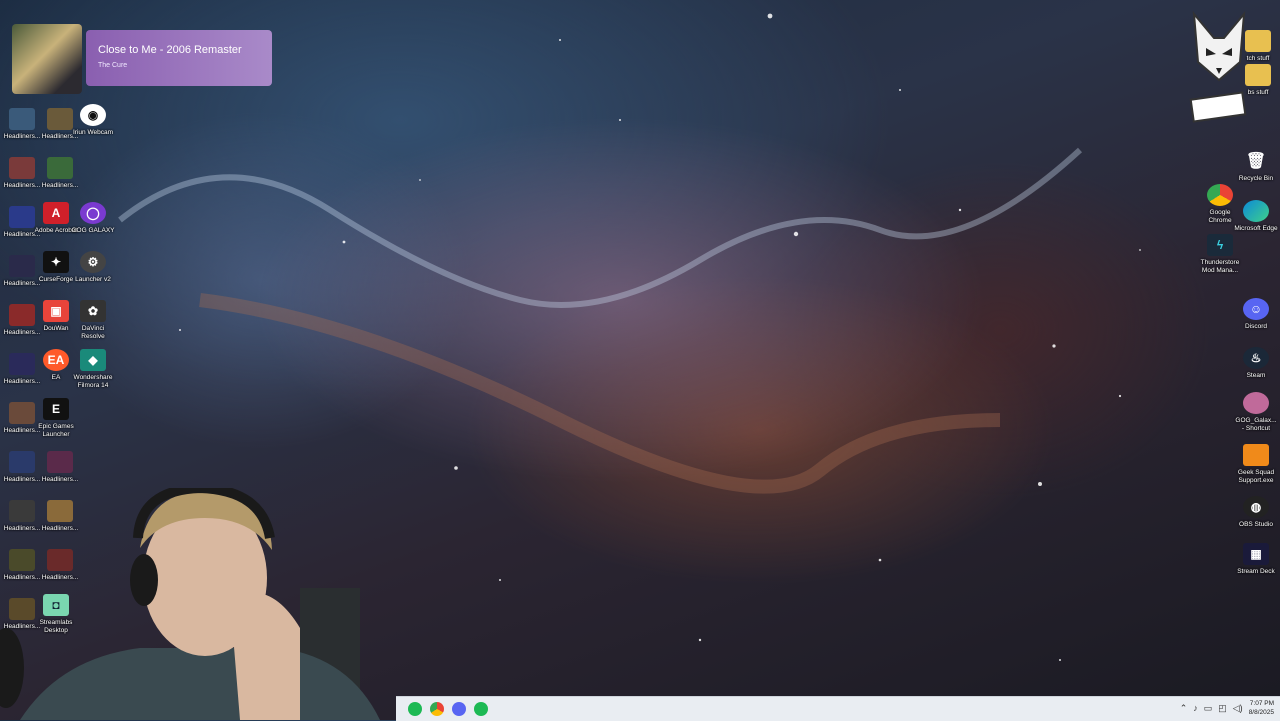 Image resolution: width=1280 pixels, height=721 pixels. I want to click on glytch-logo, so click(1219, 71).